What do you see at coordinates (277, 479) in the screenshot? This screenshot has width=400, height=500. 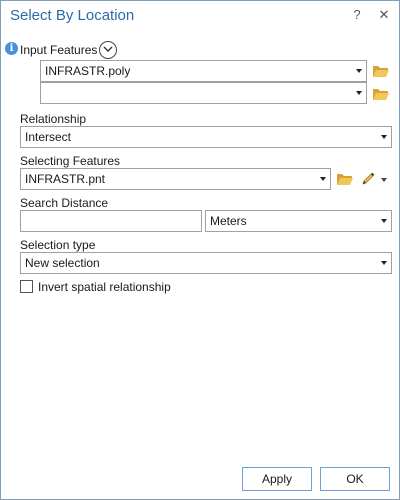 I see `apply-button: Apply` at bounding box center [277, 479].